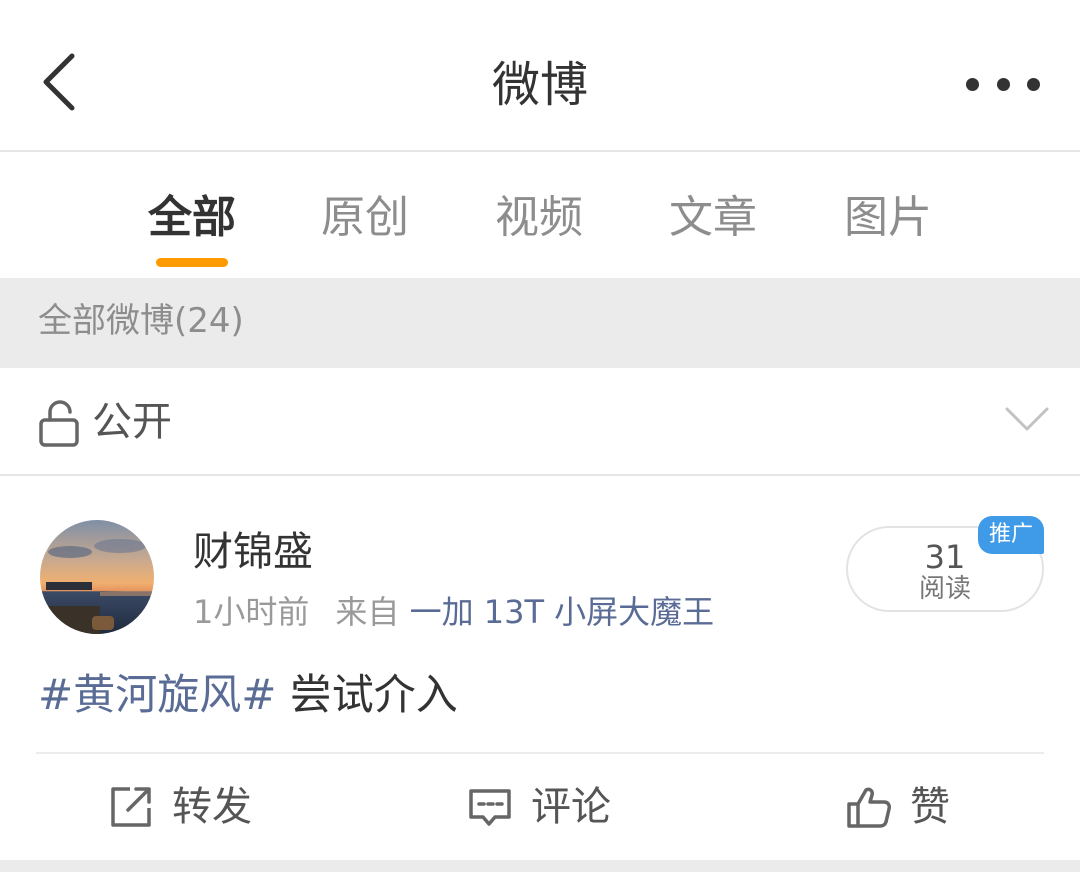 This screenshot has width=1080, height=872. Describe the element at coordinates (713, 218) in the screenshot. I see `tab-article: 文章` at that location.